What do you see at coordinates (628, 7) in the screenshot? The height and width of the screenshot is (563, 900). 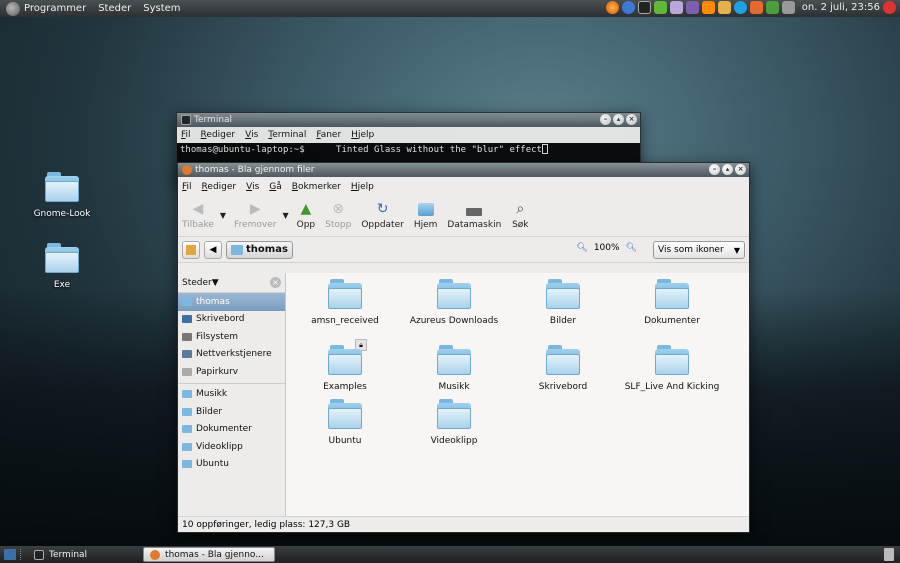 I see `help-icon` at bounding box center [628, 7].